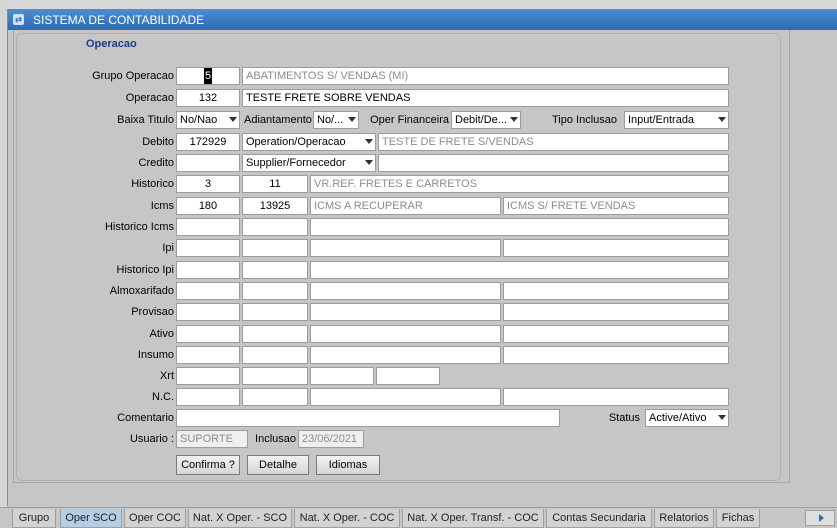 Image resolution: width=837 pixels, height=528 pixels. Describe the element at coordinates (485, 76) in the screenshot. I see `grupo-operacao-desc: ABATIMENTOS S/ VENDAS (MI)` at that location.